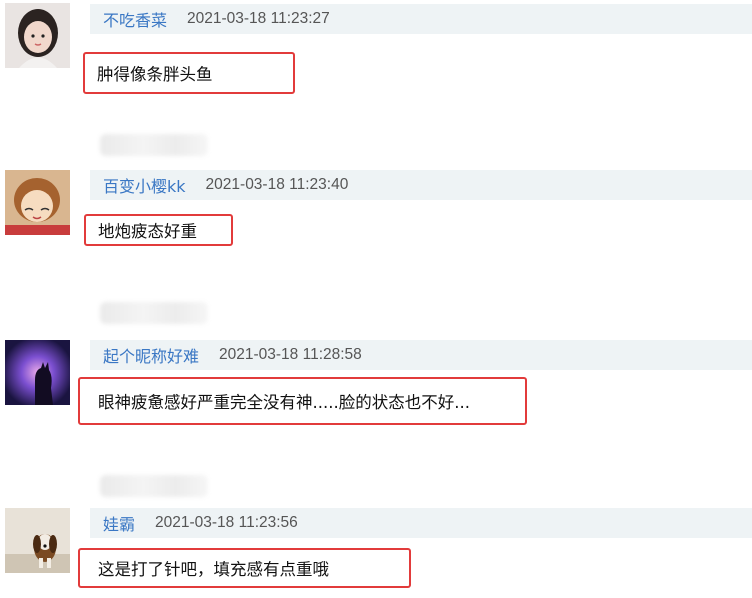 The width and height of the screenshot is (752, 598). I want to click on comment-text: 肿得像条胖头鱼, so click(155, 74).